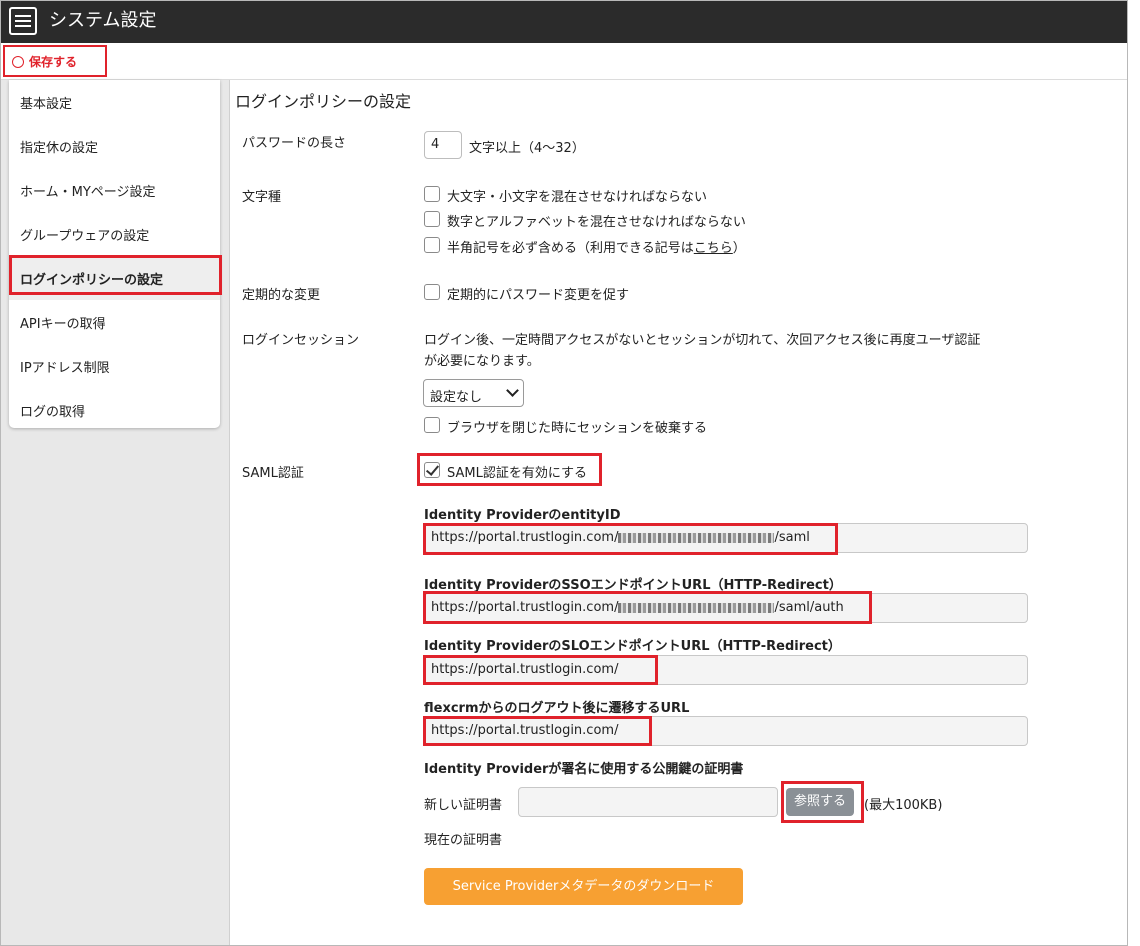 This screenshot has width=1140, height=946. What do you see at coordinates (273, 473) in the screenshot?
I see `saml-label: SAML認証` at bounding box center [273, 473].